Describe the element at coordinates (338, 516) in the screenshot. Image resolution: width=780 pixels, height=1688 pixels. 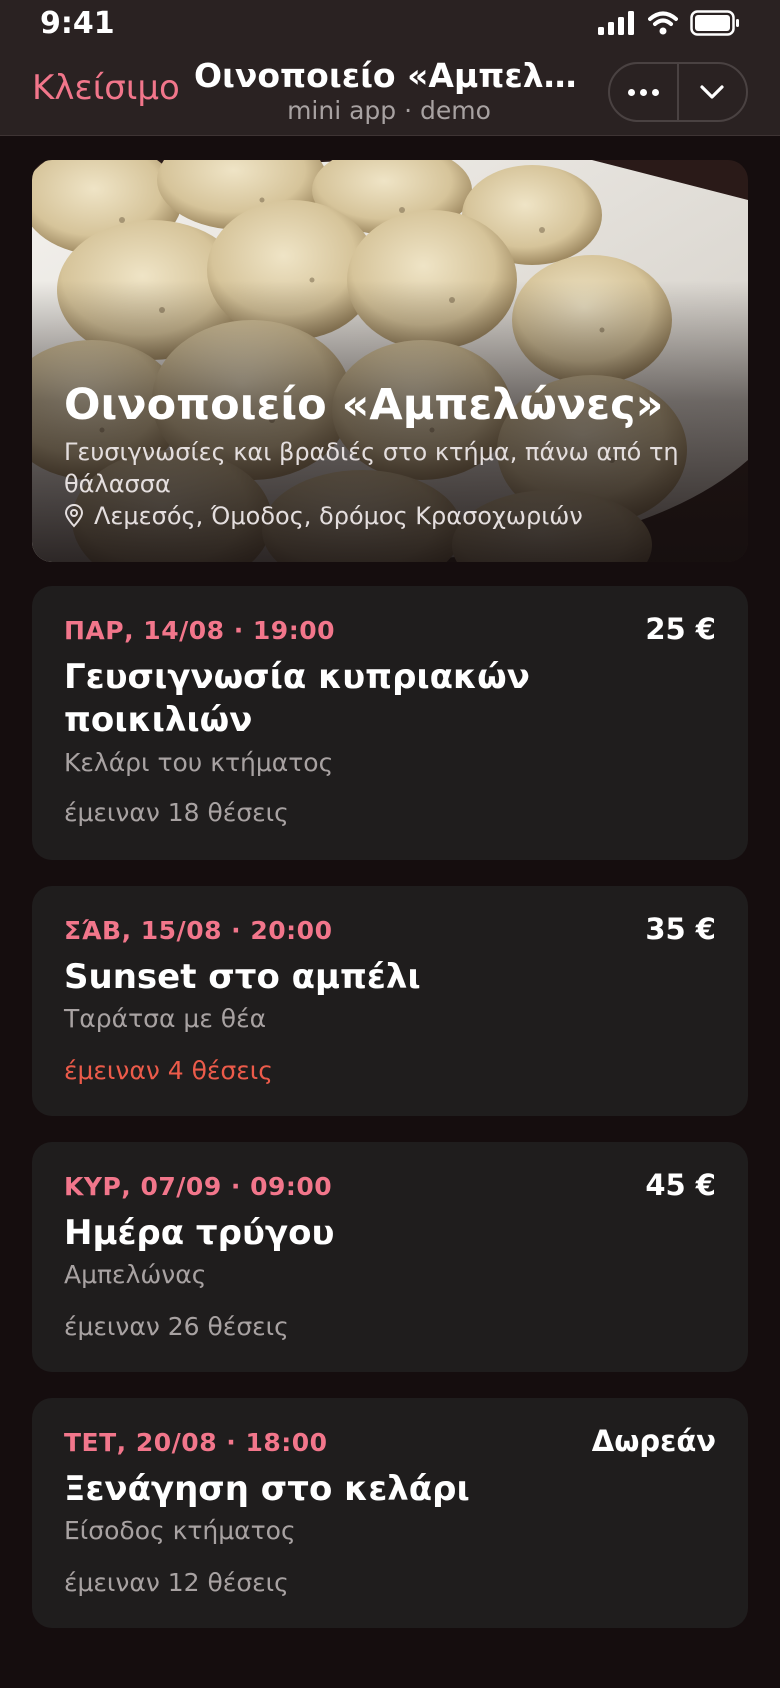
I see `hero-location-text: Λεμεσός, Όμοδος, δρόμος Κρασοχωριών` at that location.